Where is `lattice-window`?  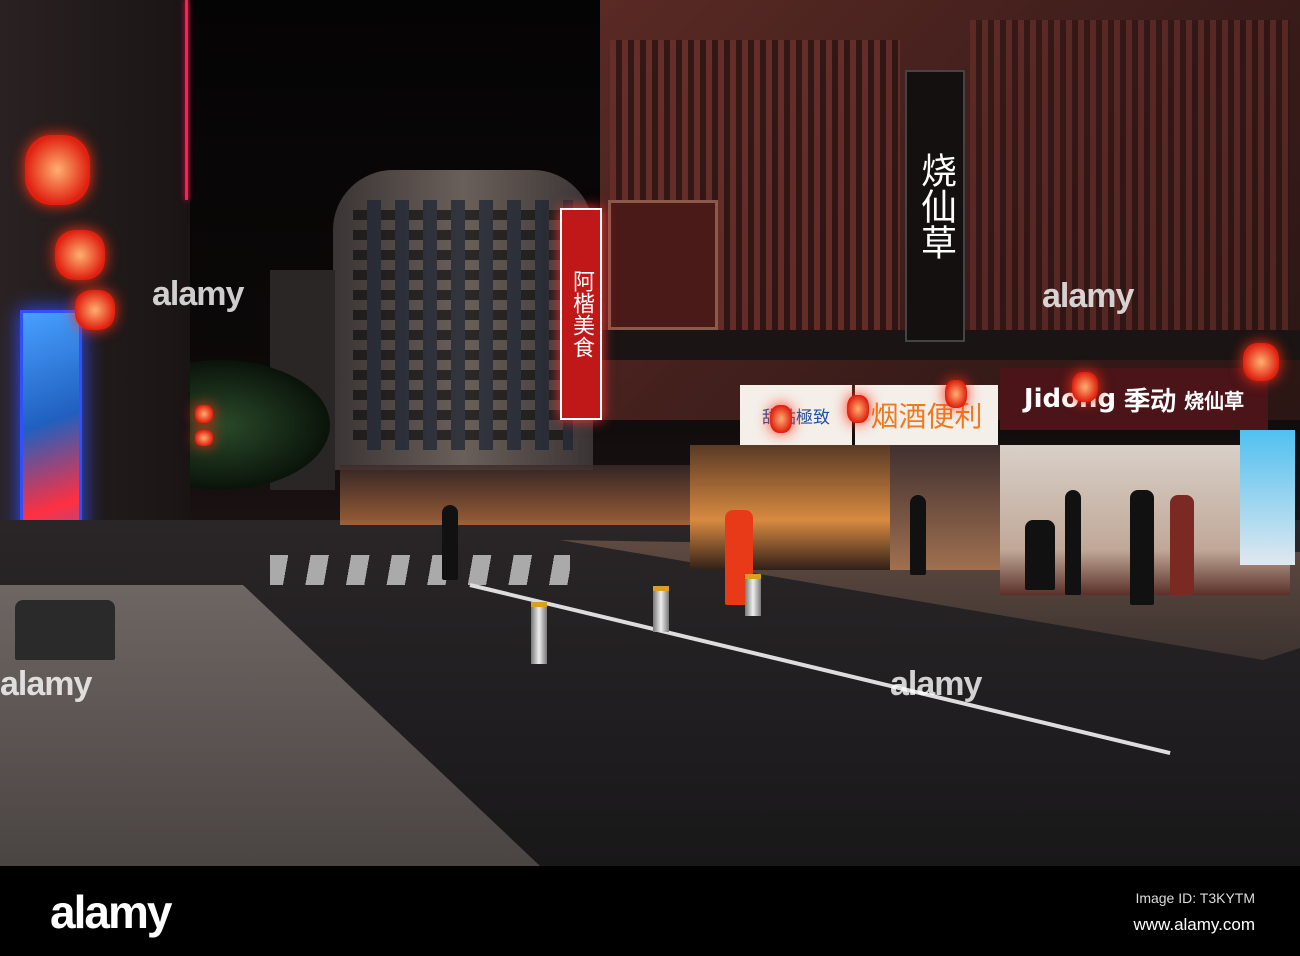
lattice-window is located at coordinates (663, 265).